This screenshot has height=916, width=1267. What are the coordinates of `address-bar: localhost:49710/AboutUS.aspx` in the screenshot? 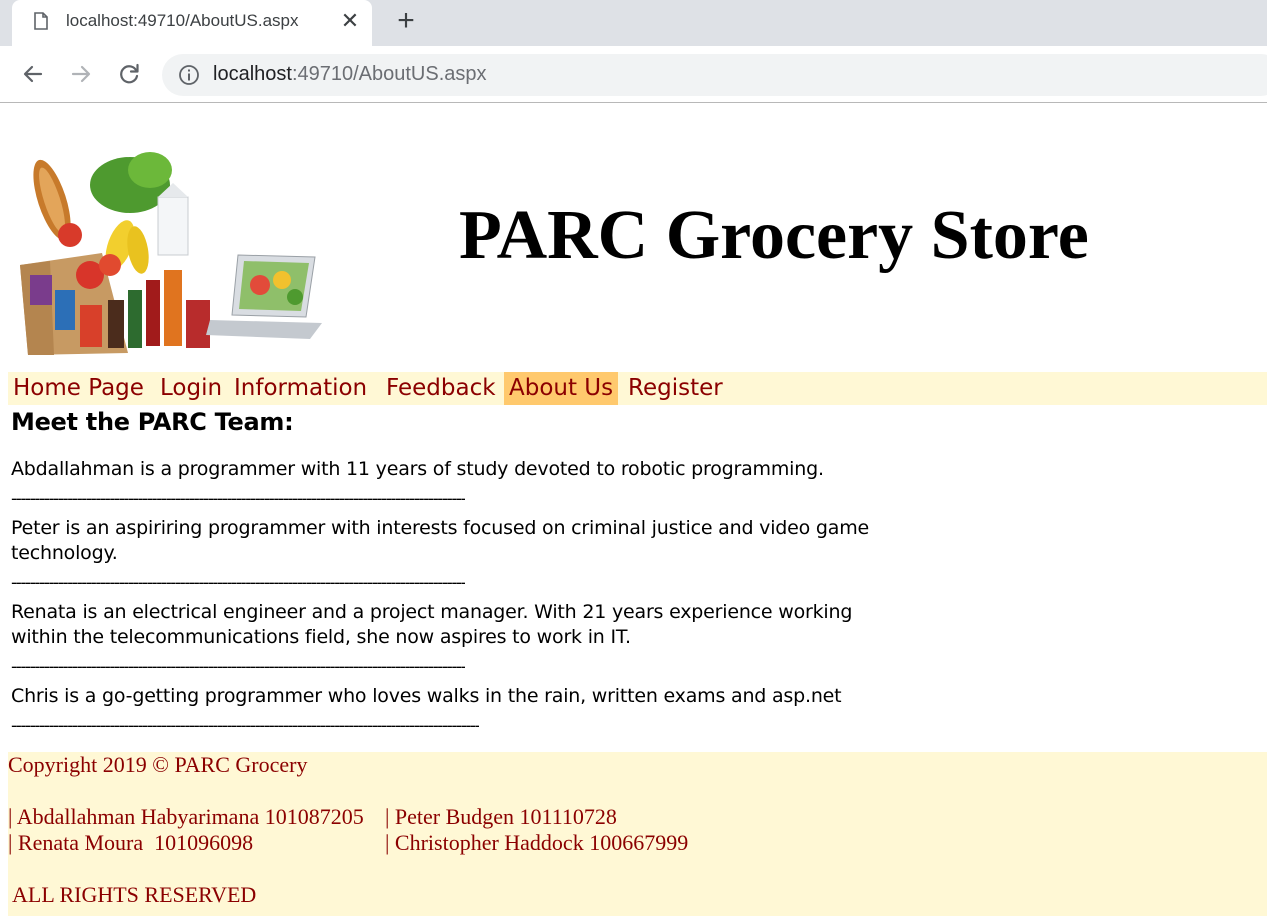 It's located at (714, 75).